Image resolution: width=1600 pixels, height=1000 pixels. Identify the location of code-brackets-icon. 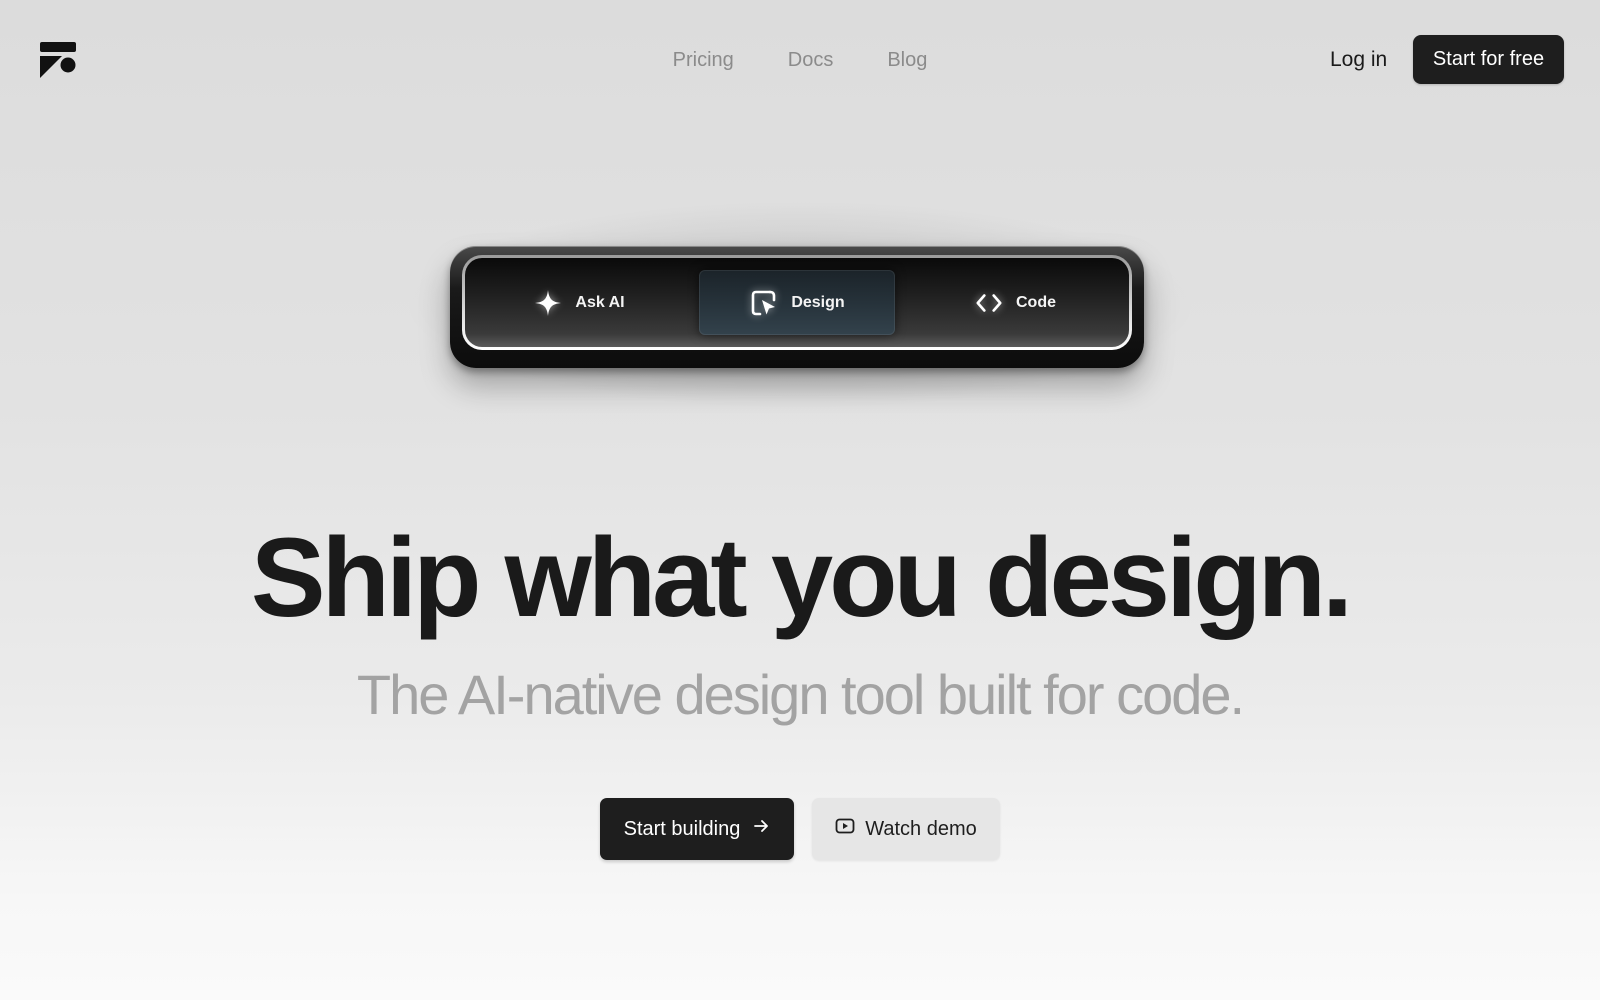
(989, 303).